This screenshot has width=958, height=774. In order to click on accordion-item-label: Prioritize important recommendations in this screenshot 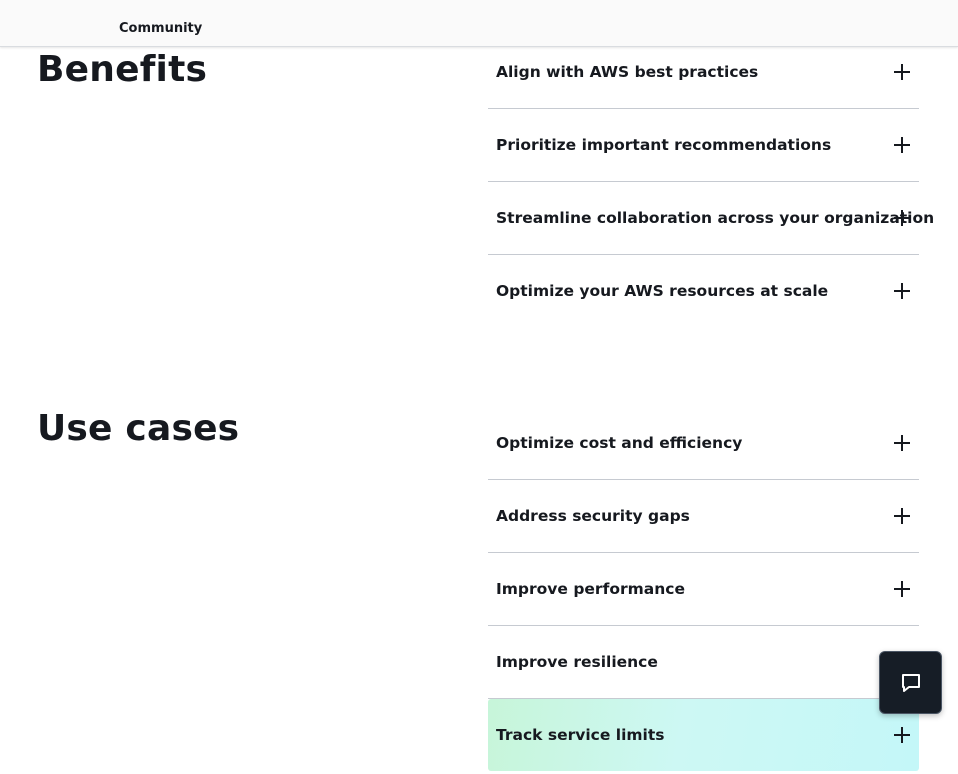, I will do `click(664, 145)`.